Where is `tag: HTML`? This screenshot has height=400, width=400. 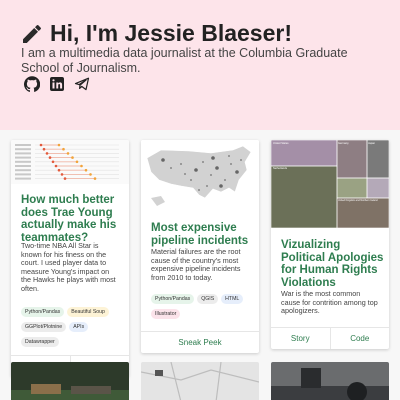 tag: HTML is located at coordinates (232, 299).